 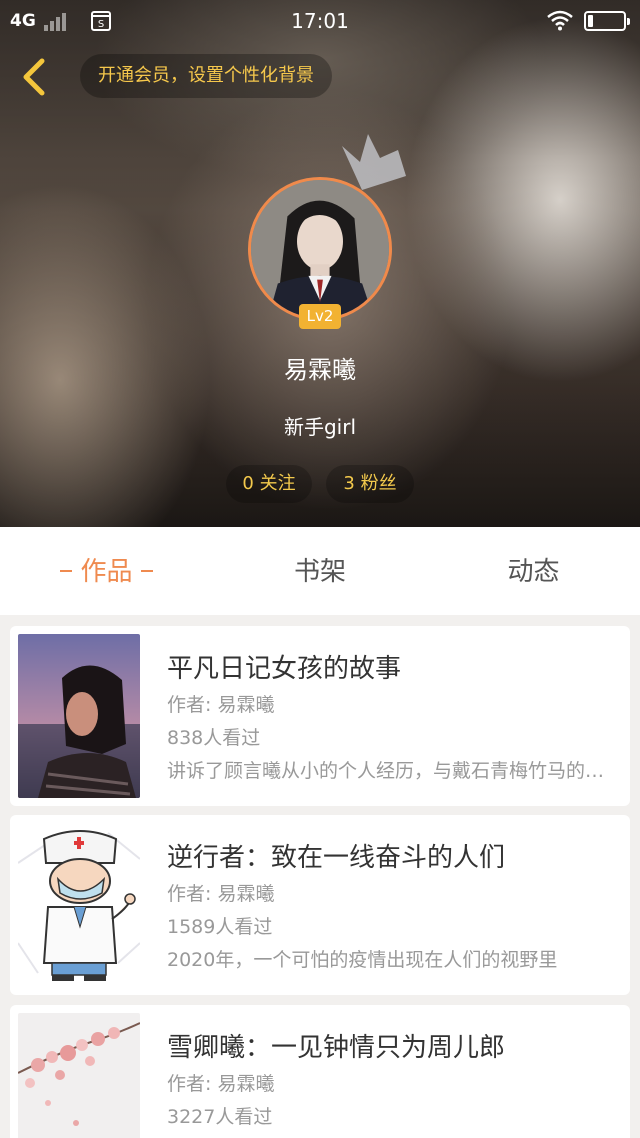 I want to click on tab-works-label: 作品, so click(x=106, y=572).